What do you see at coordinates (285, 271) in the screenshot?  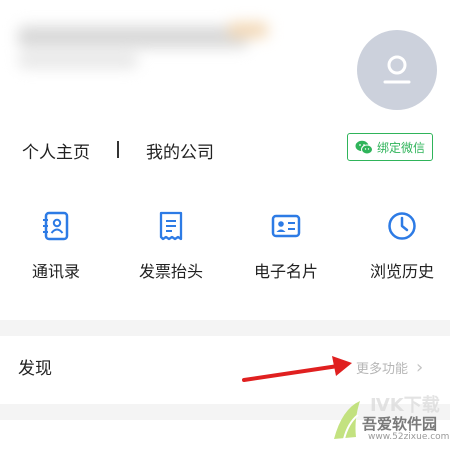 I see `shortcut-label: 电子名片` at bounding box center [285, 271].